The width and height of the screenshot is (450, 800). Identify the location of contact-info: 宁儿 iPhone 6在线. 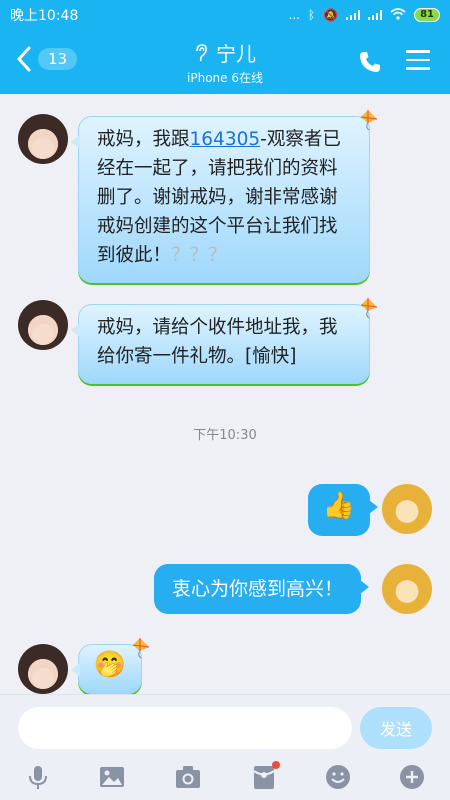
(225, 62).